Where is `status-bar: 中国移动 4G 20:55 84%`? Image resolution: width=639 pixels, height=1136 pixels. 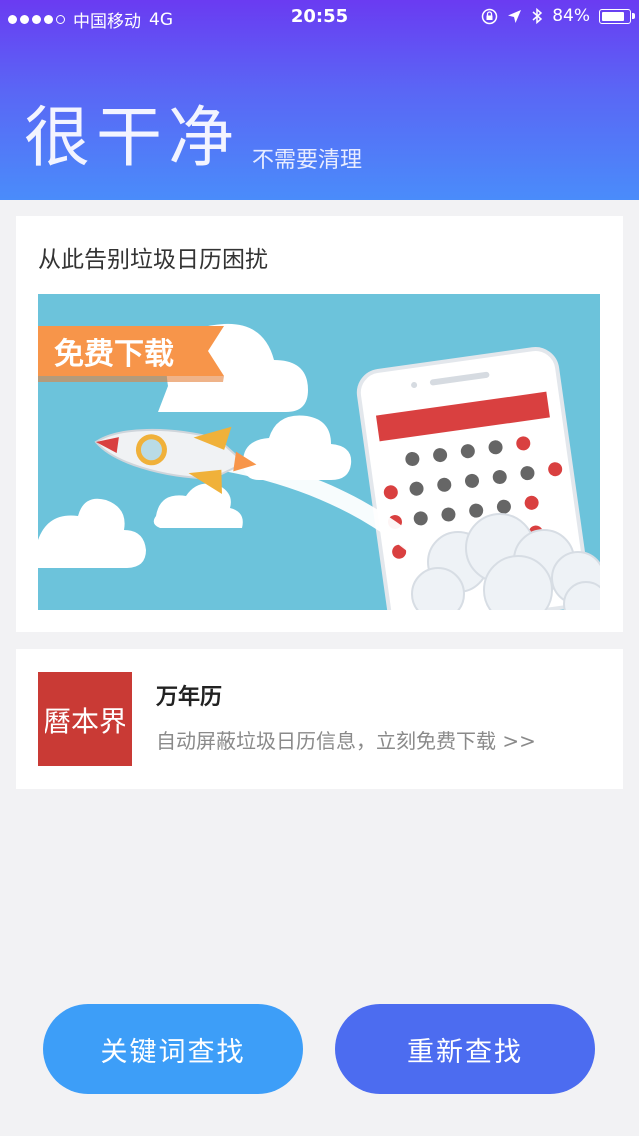 status-bar: 中国移动 4G 20:55 84% is located at coordinates (319, 17).